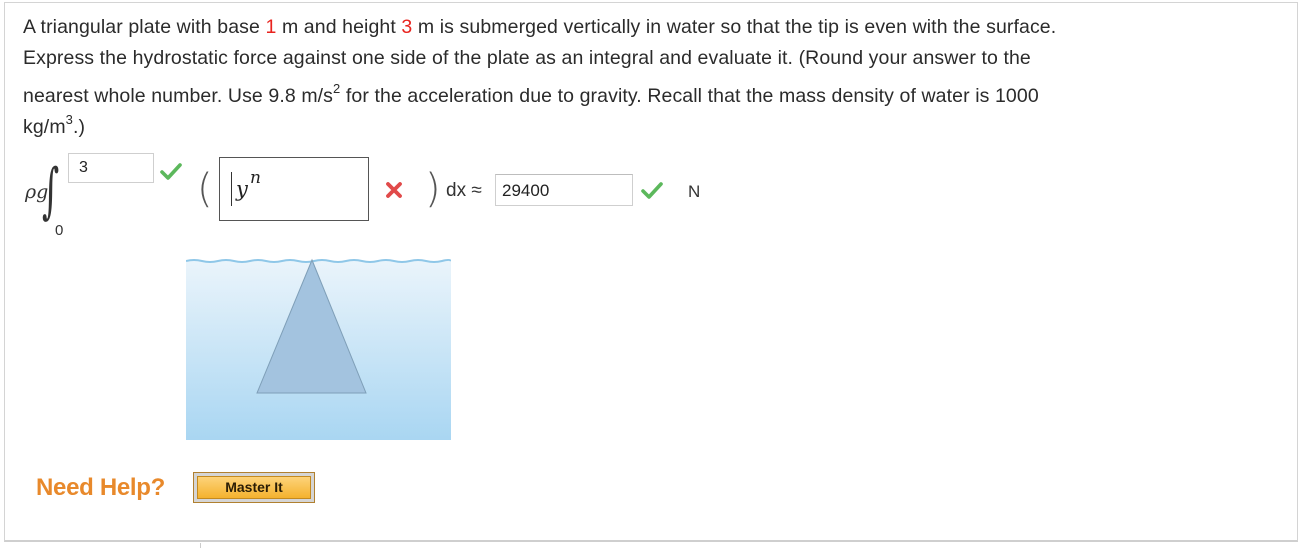 Image resolution: width=1306 pixels, height=548 pixels. I want to click on unit-label: N, so click(694, 191).